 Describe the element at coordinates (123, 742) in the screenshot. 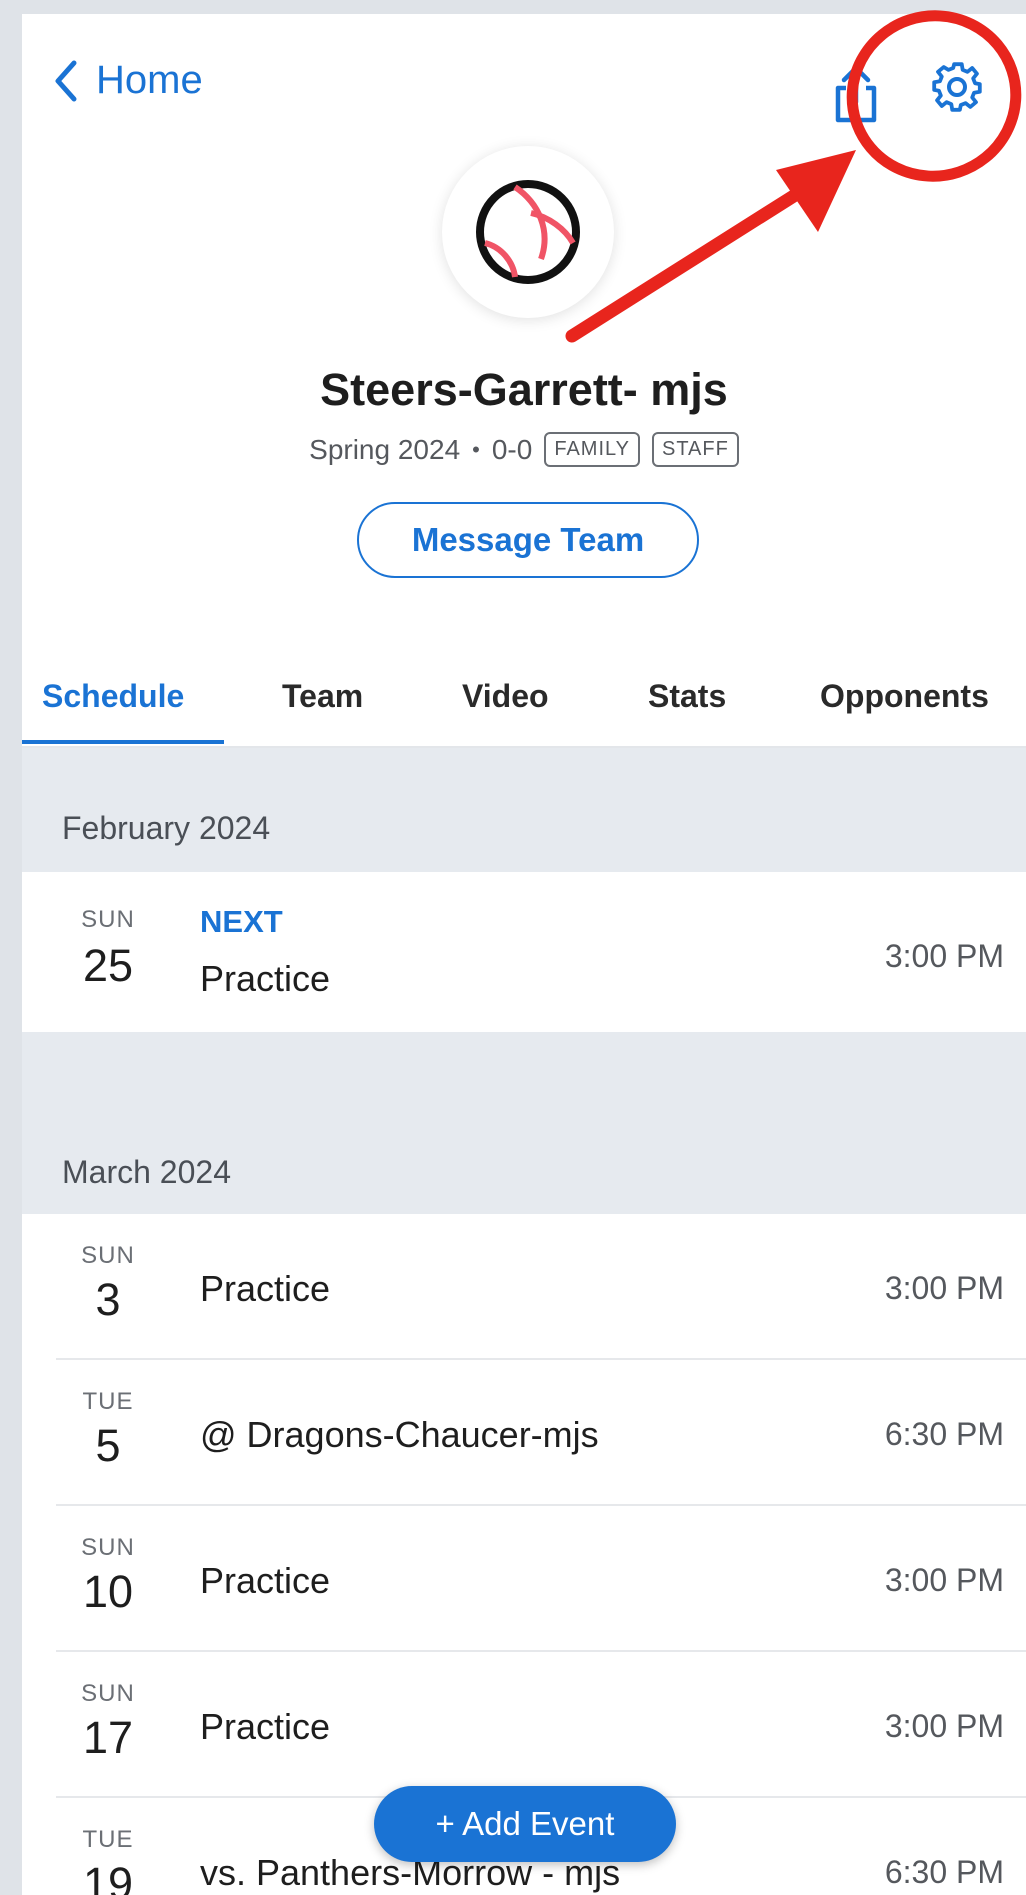

I see `active-tab-indicator` at that location.